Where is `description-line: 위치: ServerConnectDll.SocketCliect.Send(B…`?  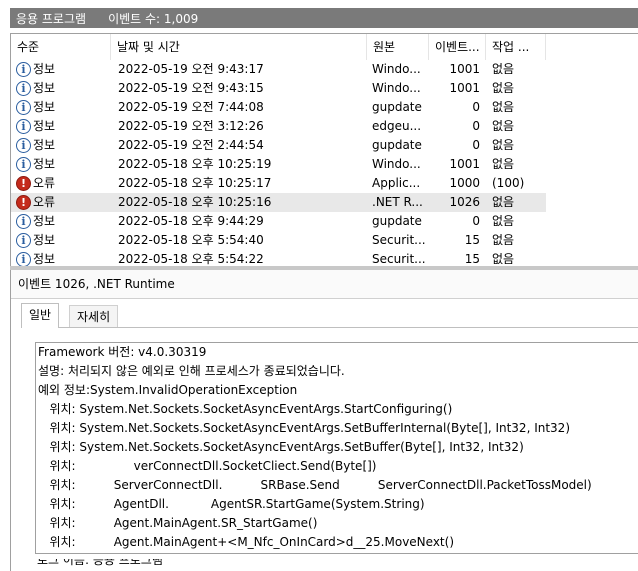 description-line: 위치: ServerConnectDll.SocketCliect.Send(B… is located at coordinates (207, 466).